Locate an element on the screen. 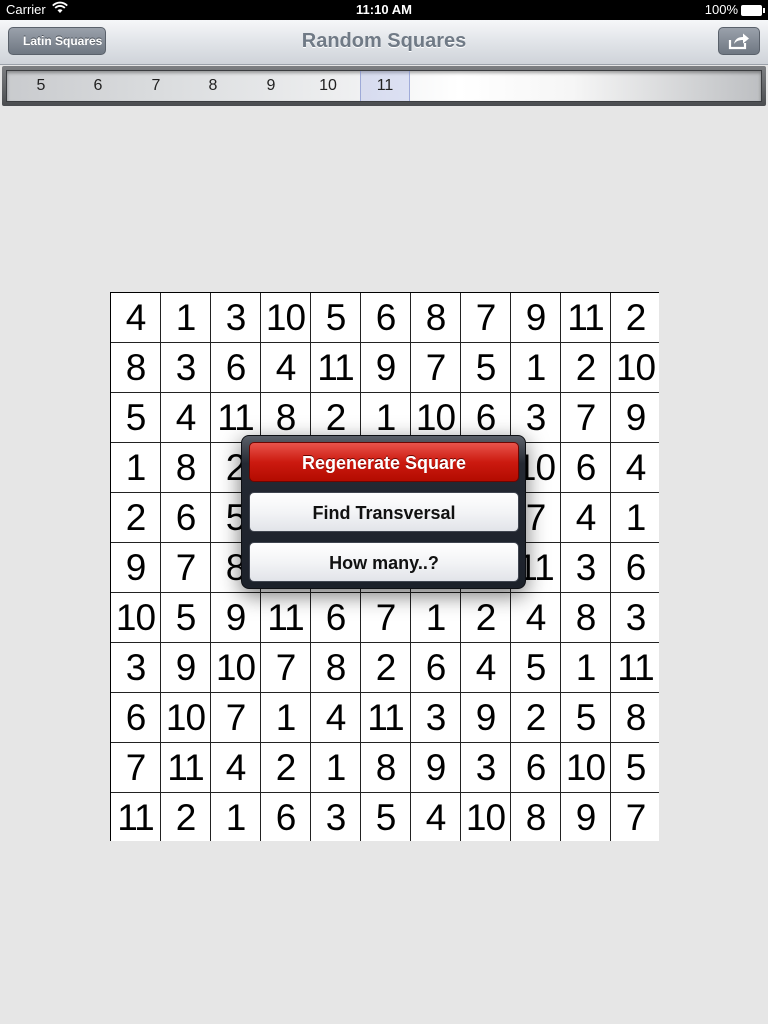 The image size is (768, 1024). size-option-5: 5 is located at coordinates (41, 86).